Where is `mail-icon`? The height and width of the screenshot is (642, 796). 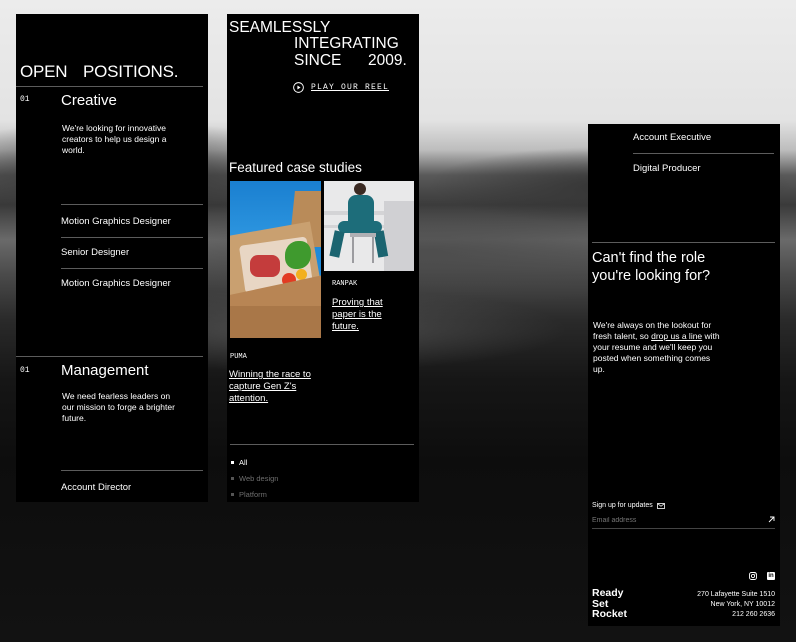
mail-icon is located at coordinates (660, 505).